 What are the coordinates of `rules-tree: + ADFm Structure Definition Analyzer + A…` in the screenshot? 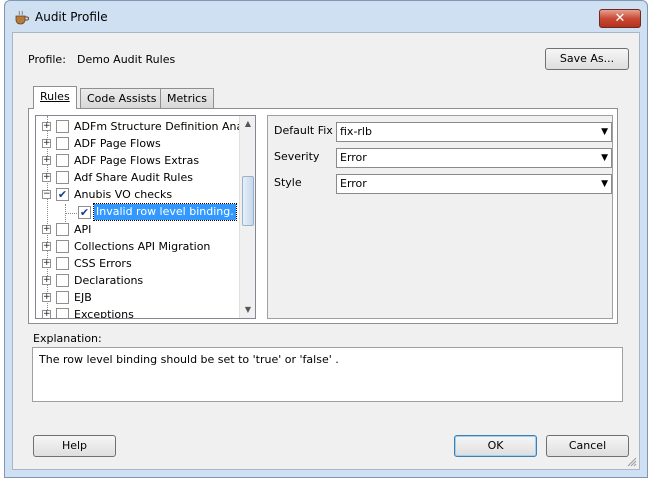 It's located at (145, 217).